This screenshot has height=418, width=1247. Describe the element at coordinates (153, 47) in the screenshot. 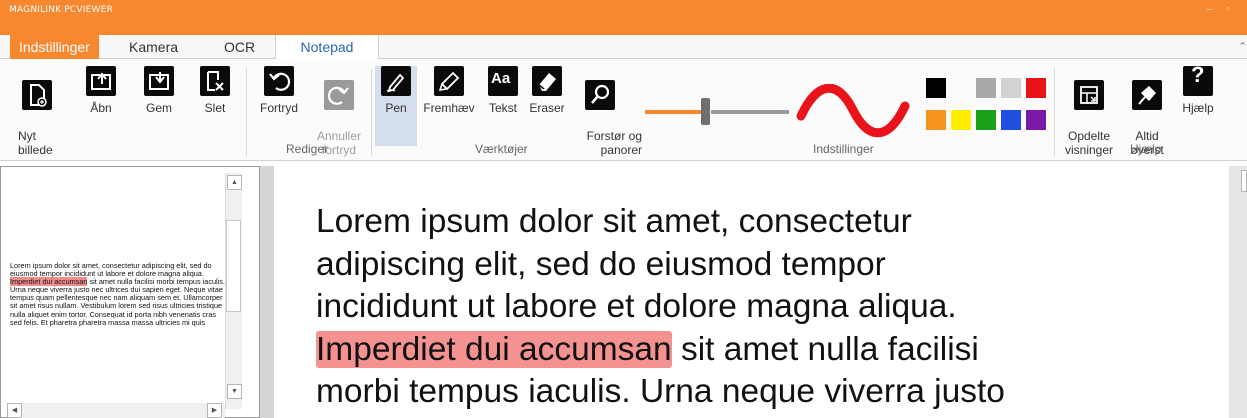

I see `tab-kamera: Kamera` at that location.